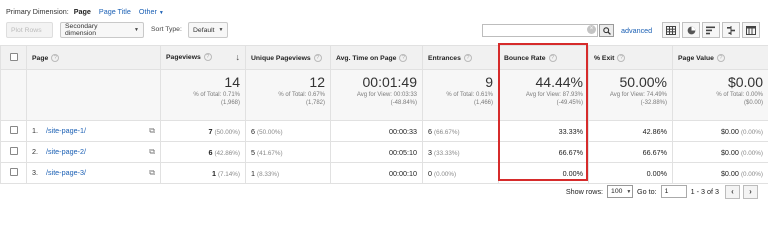 This screenshot has width=768, height=240. What do you see at coordinates (460, 57) in the screenshot?
I see `column-header-entrances: Entrances?` at bounding box center [460, 57].